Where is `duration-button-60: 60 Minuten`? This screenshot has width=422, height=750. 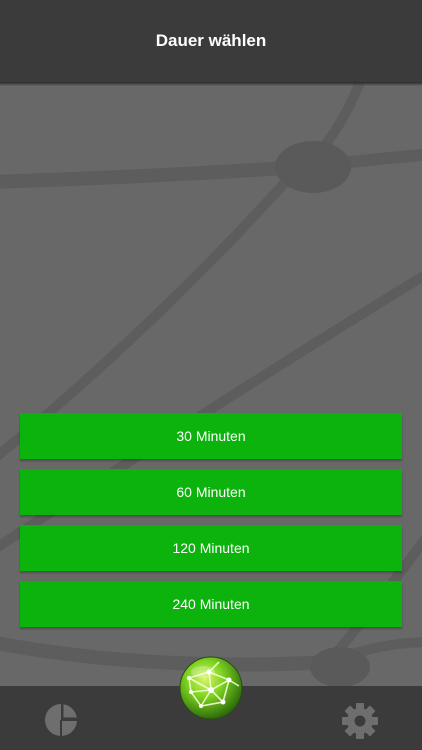 duration-button-60: 60 Minuten is located at coordinates (211, 492).